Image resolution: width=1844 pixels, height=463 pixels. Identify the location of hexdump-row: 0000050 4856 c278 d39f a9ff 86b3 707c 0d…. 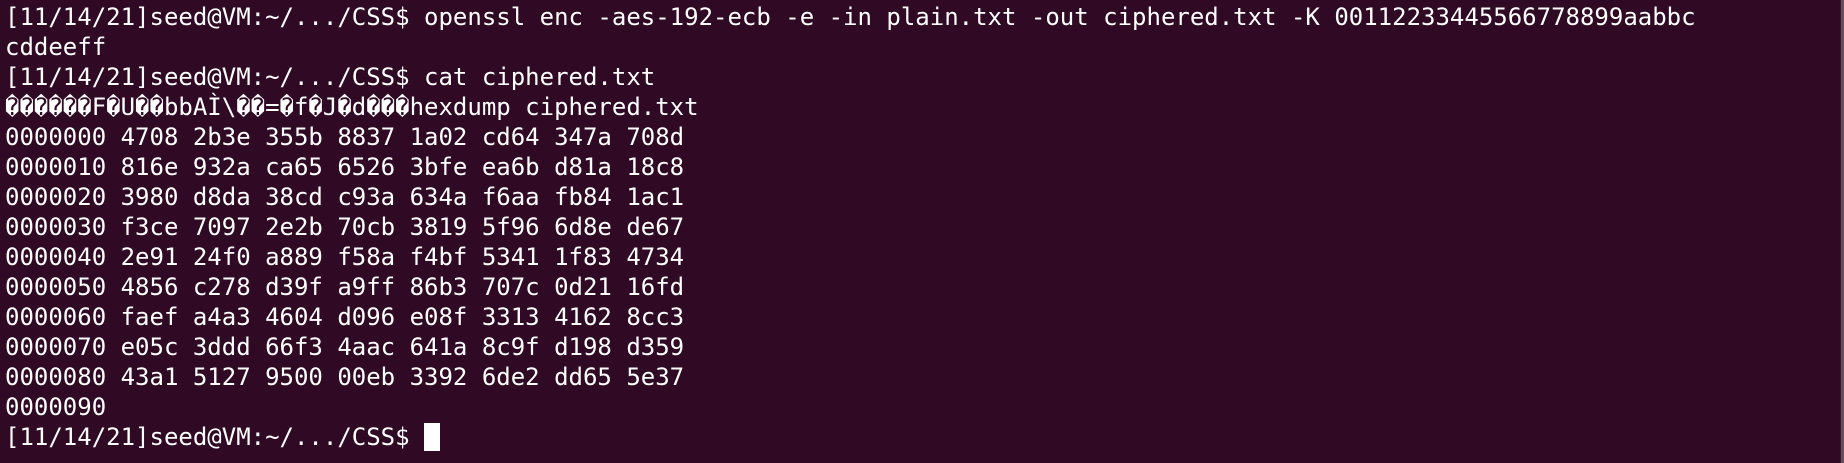
(345, 287).